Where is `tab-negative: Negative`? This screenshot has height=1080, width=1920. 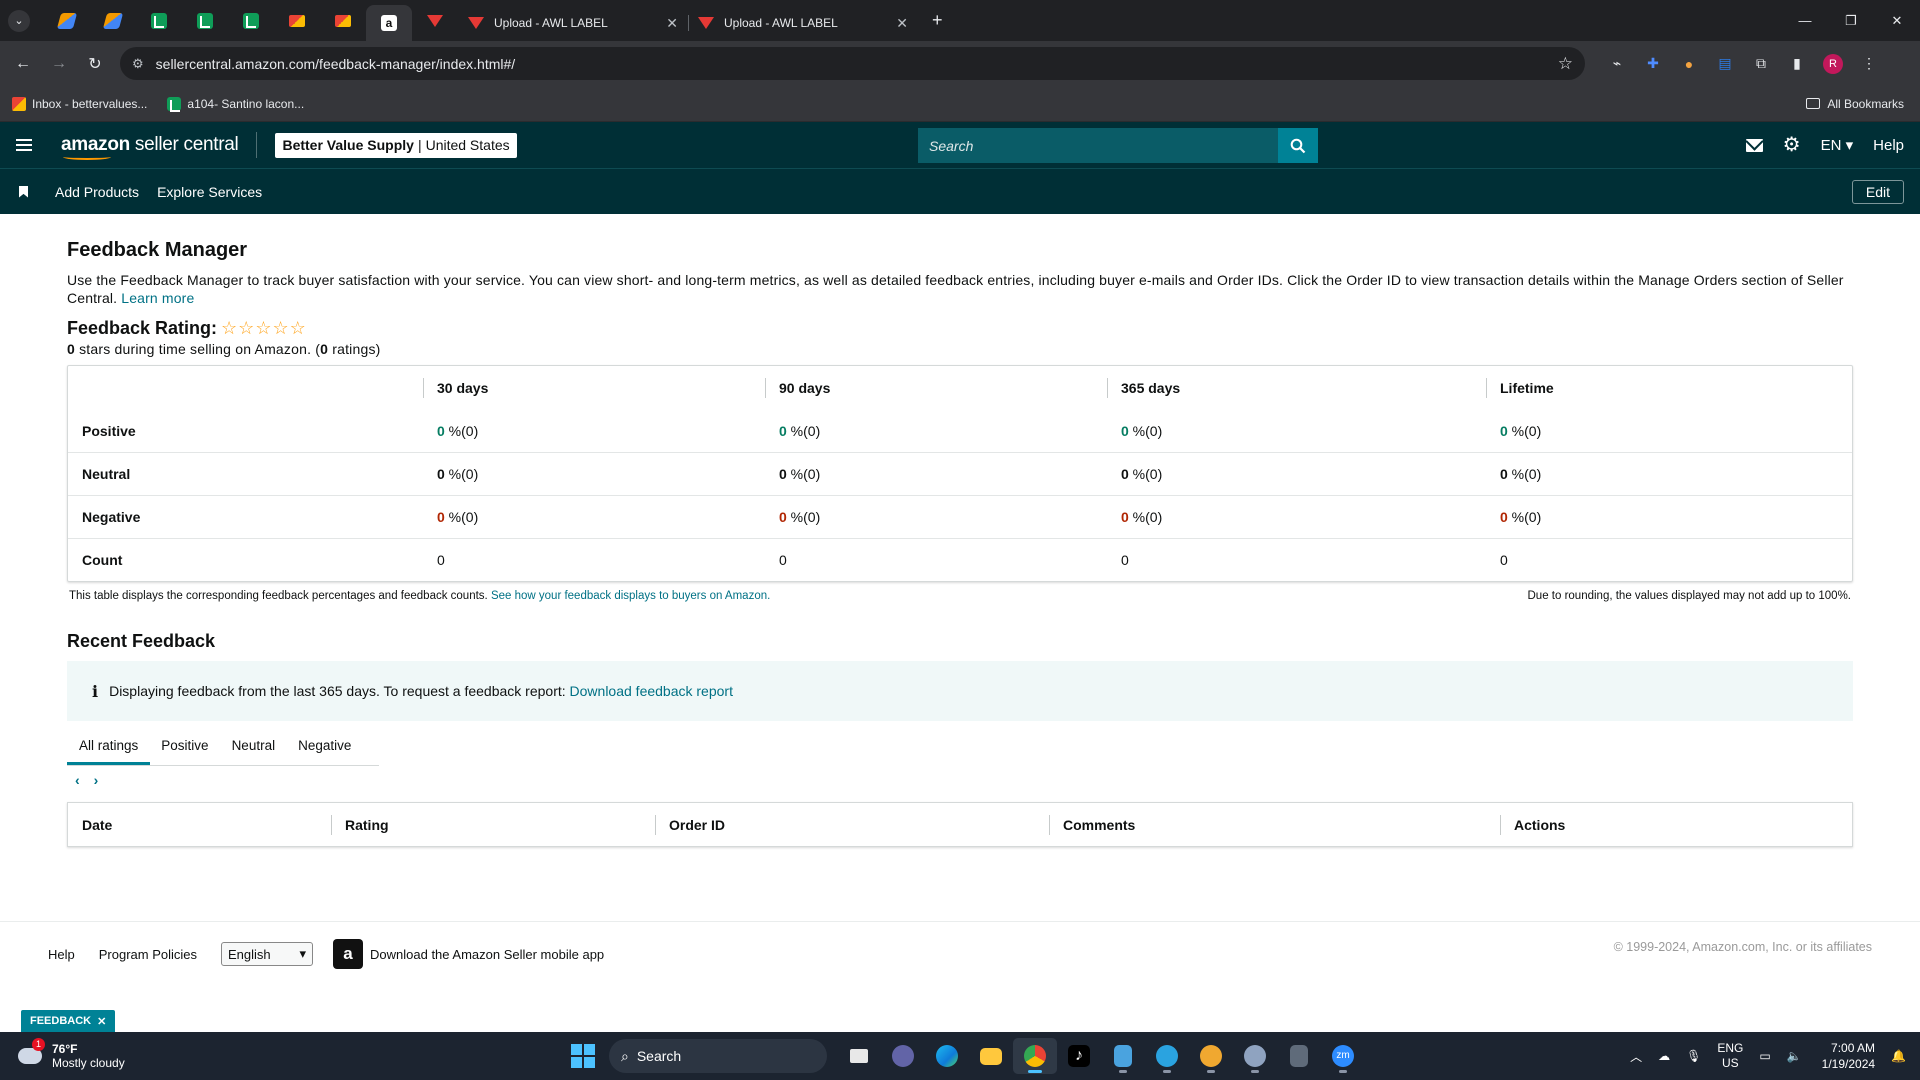
tab-negative: Negative is located at coordinates (325, 751).